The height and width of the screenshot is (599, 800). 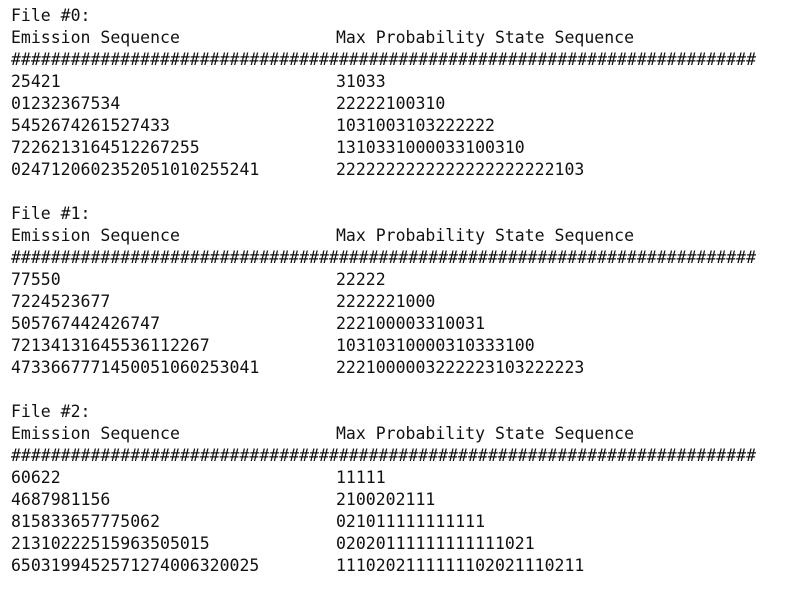 What do you see at coordinates (386, 499) in the screenshot?
I see `state-sequence: 2100202111` at bounding box center [386, 499].